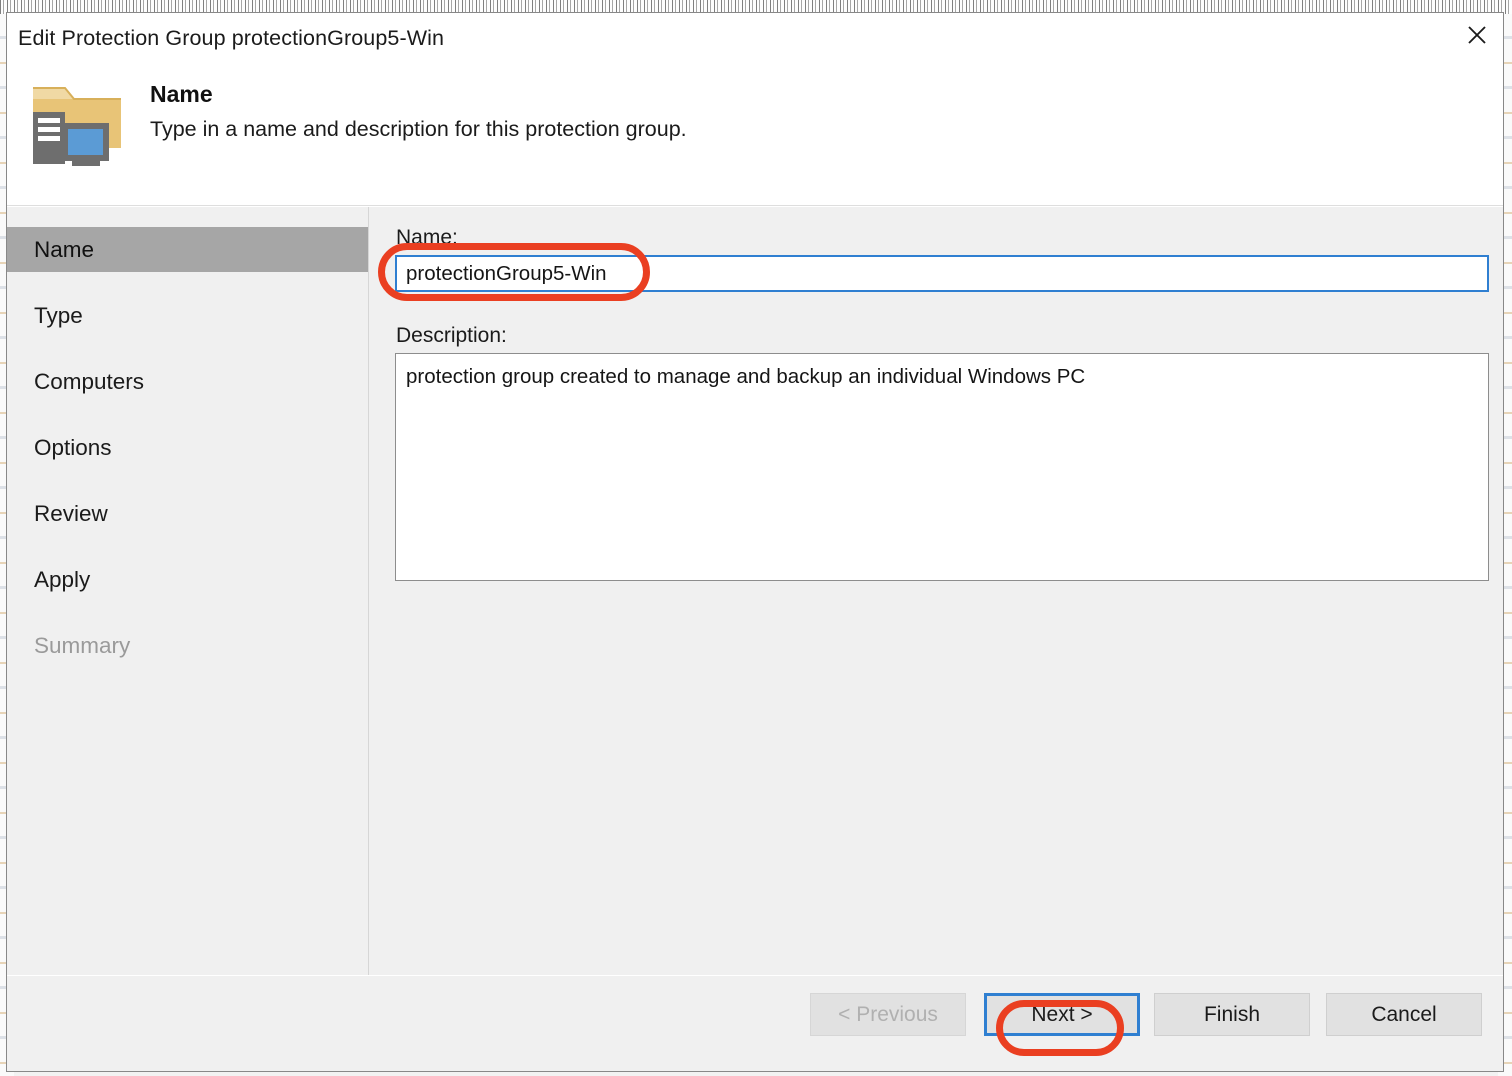  What do you see at coordinates (1062, 1014) in the screenshot?
I see `next-button: Next >` at bounding box center [1062, 1014].